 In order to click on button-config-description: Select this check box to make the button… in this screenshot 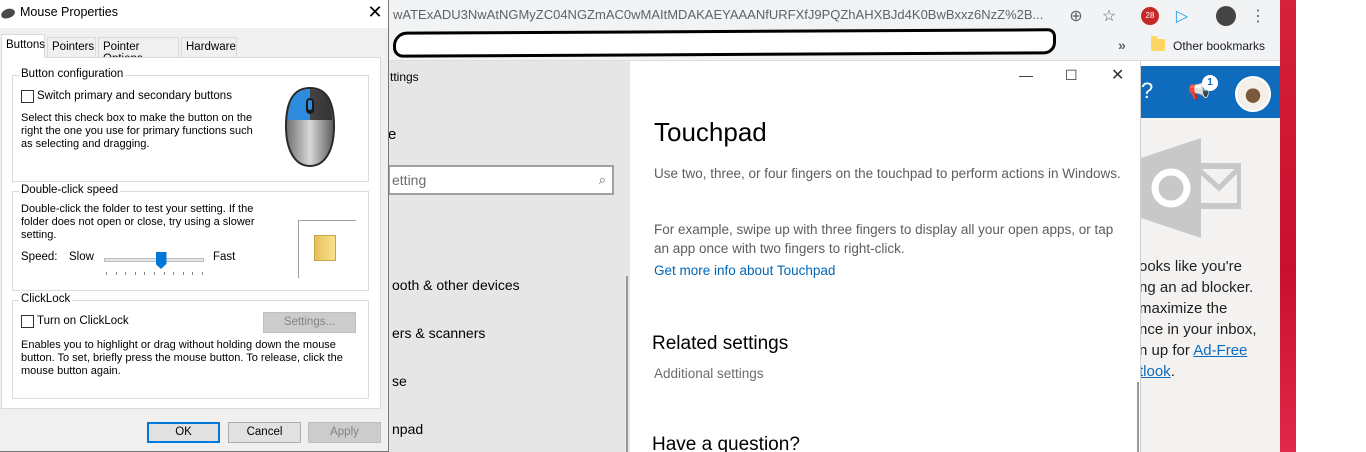, I will do `click(137, 131)`.